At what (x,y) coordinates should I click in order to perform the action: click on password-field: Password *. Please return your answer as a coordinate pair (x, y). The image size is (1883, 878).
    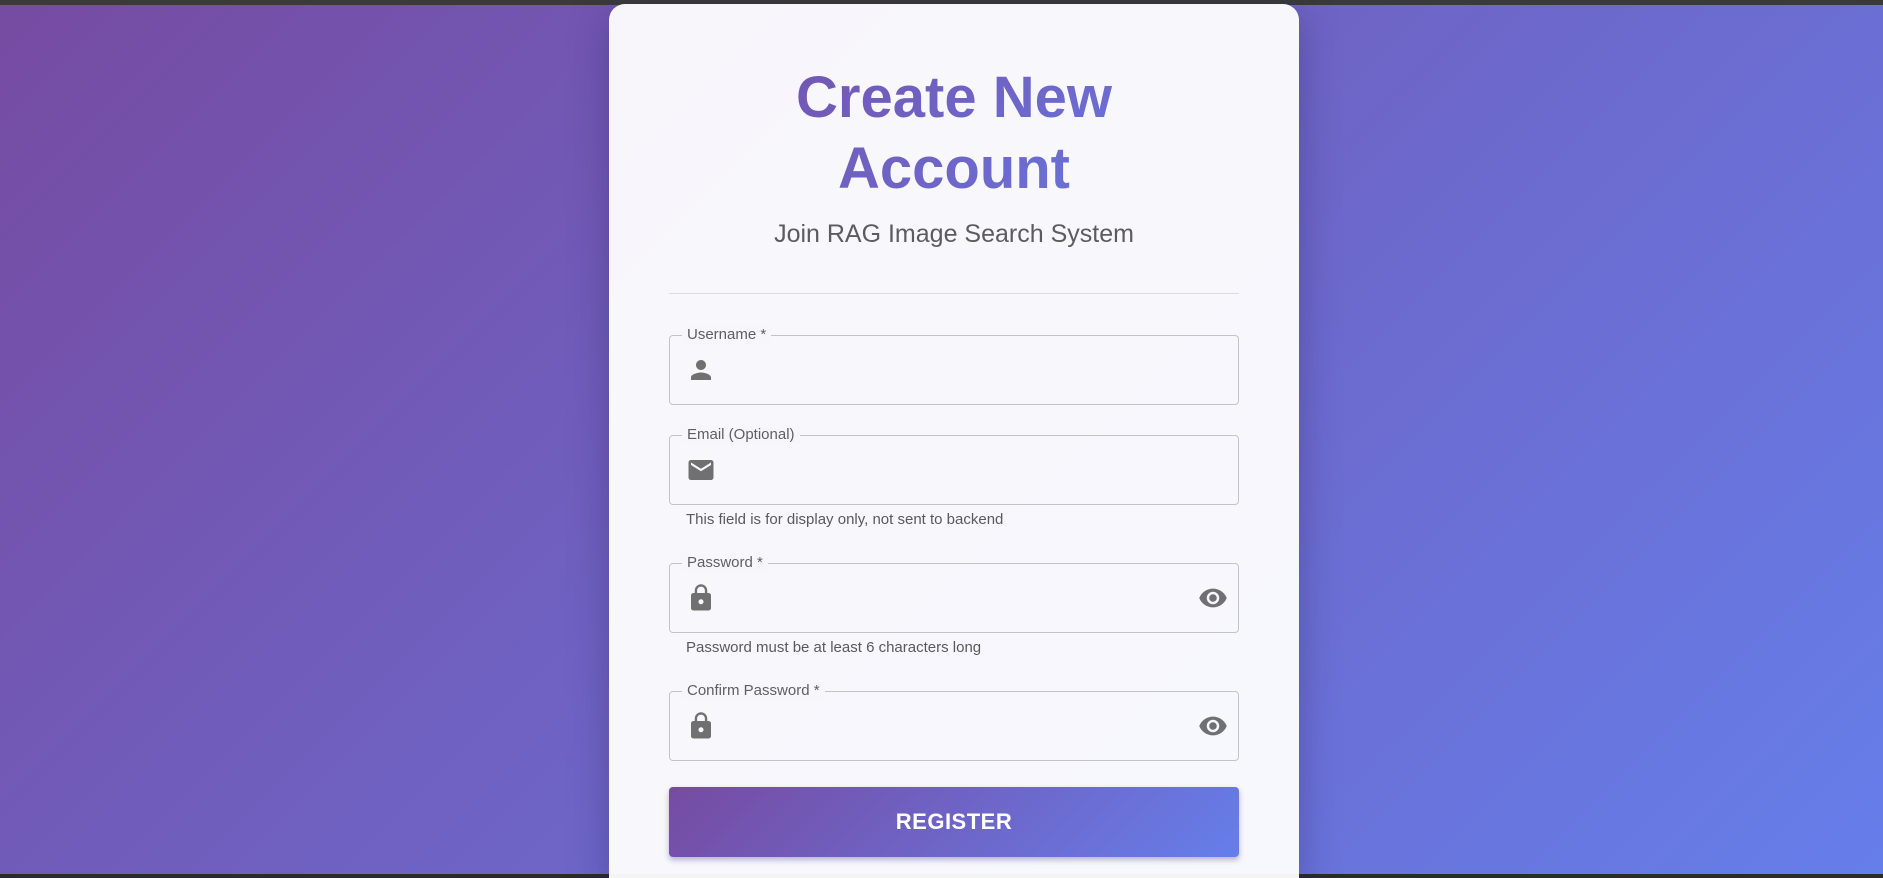
    Looking at the image, I should click on (954, 593).